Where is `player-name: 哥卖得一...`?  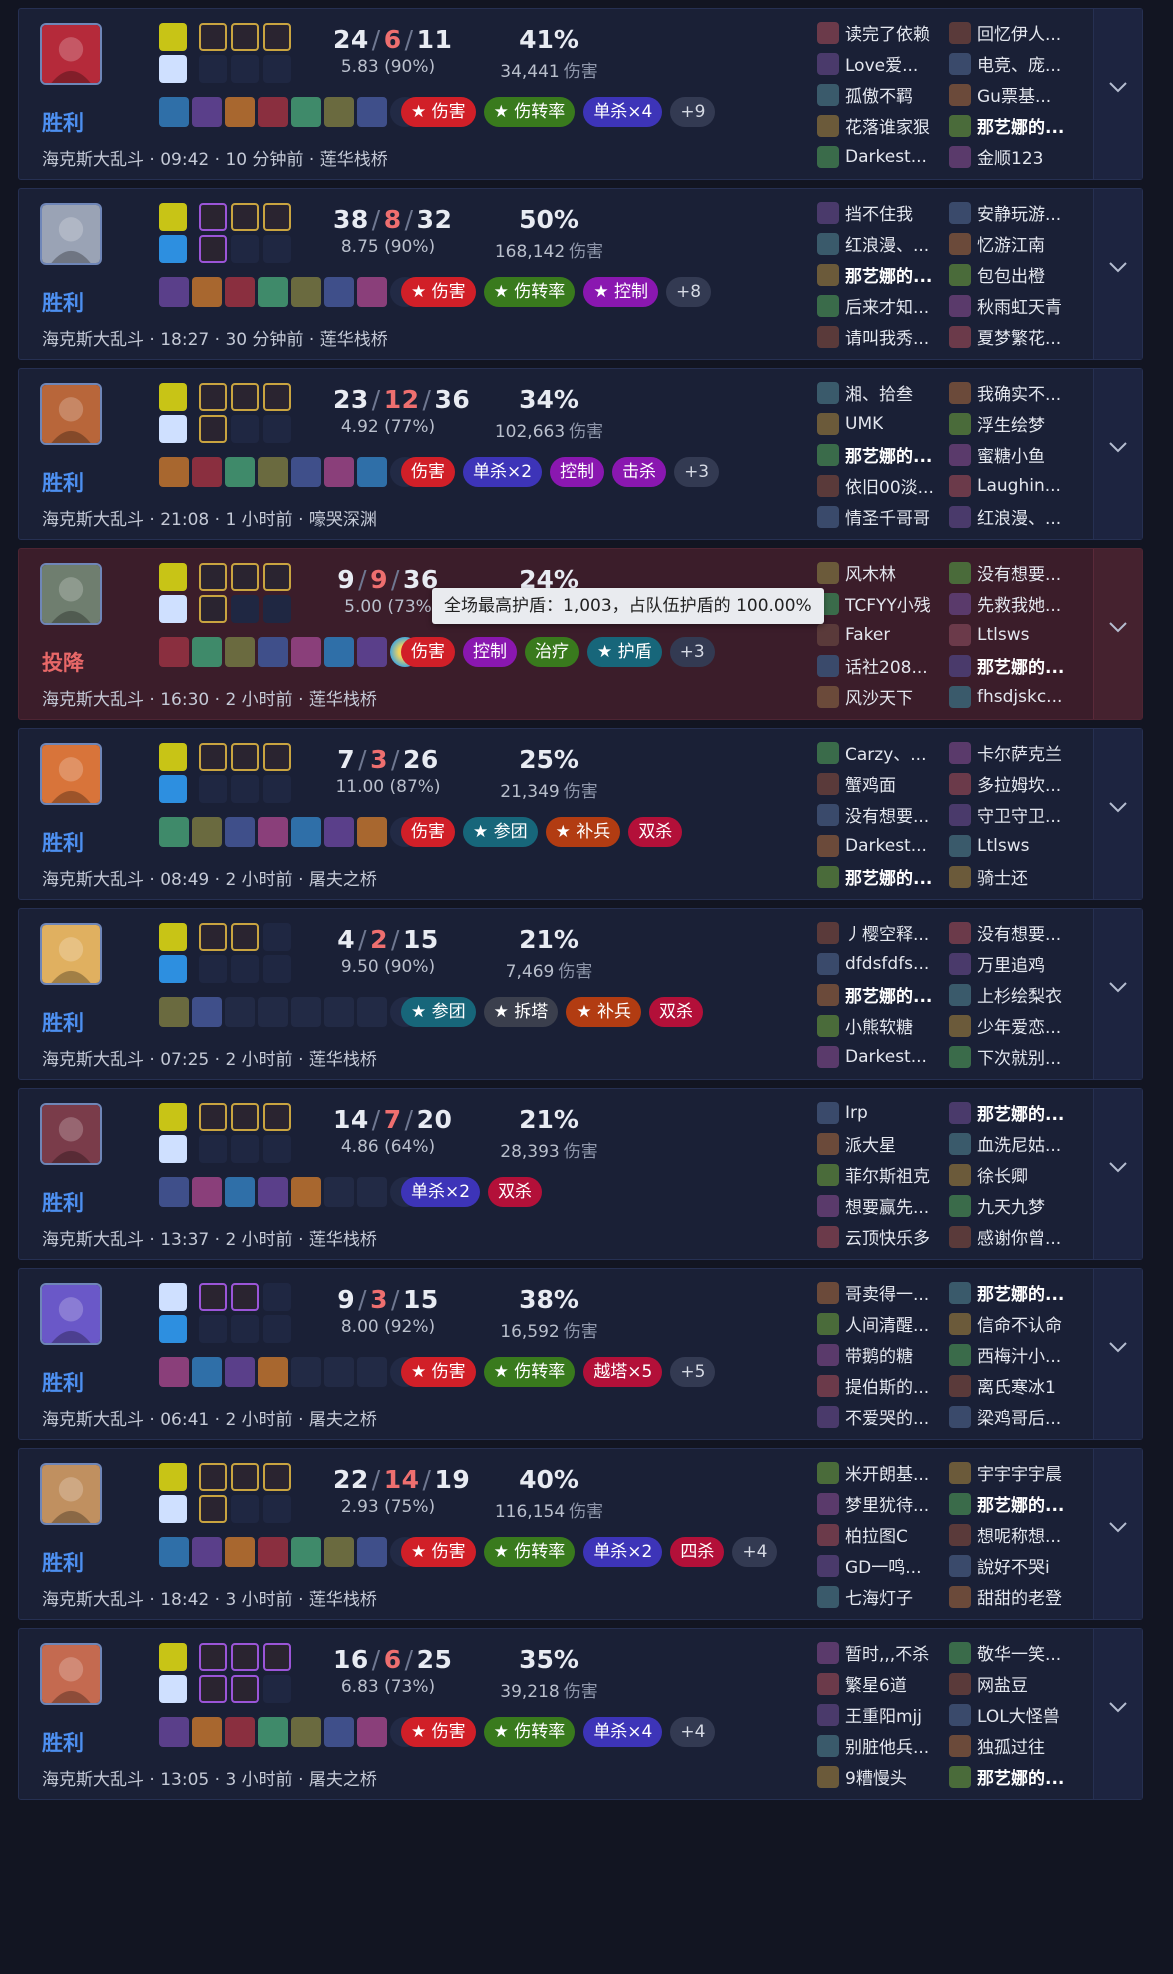 player-name: 哥卖得一... is located at coordinates (887, 1292).